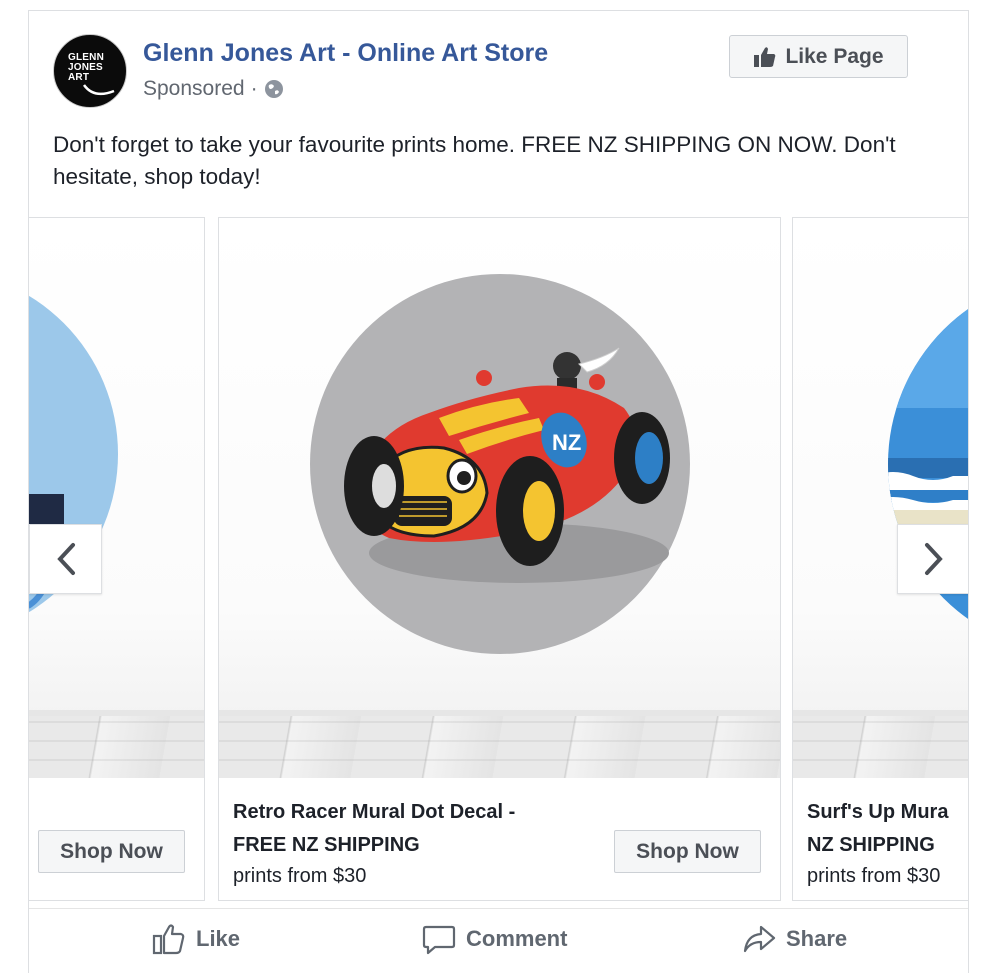 Image resolution: width=986 pixels, height=973 pixels. I want to click on comment-icon, so click(439, 940).